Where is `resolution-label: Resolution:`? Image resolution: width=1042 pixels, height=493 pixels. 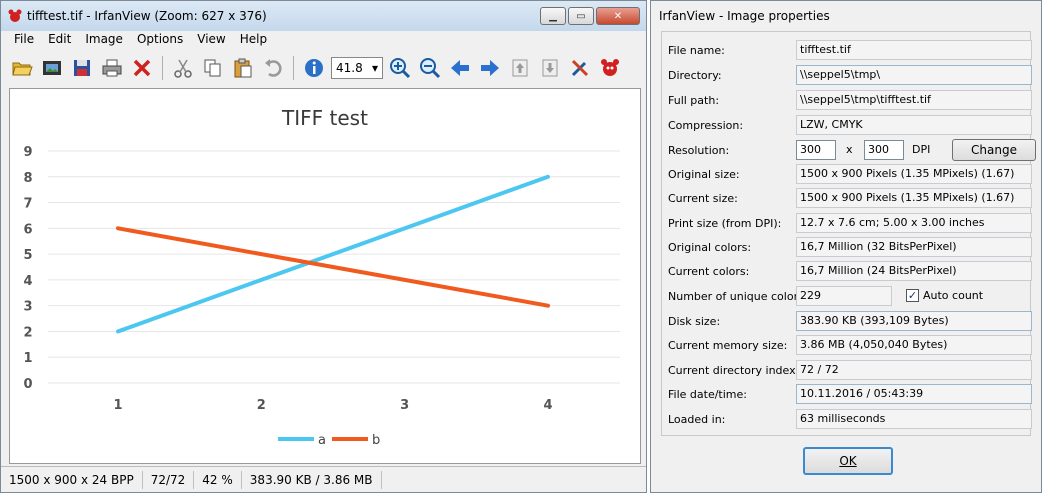 resolution-label: Resolution: is located at coordinates (699, 150).